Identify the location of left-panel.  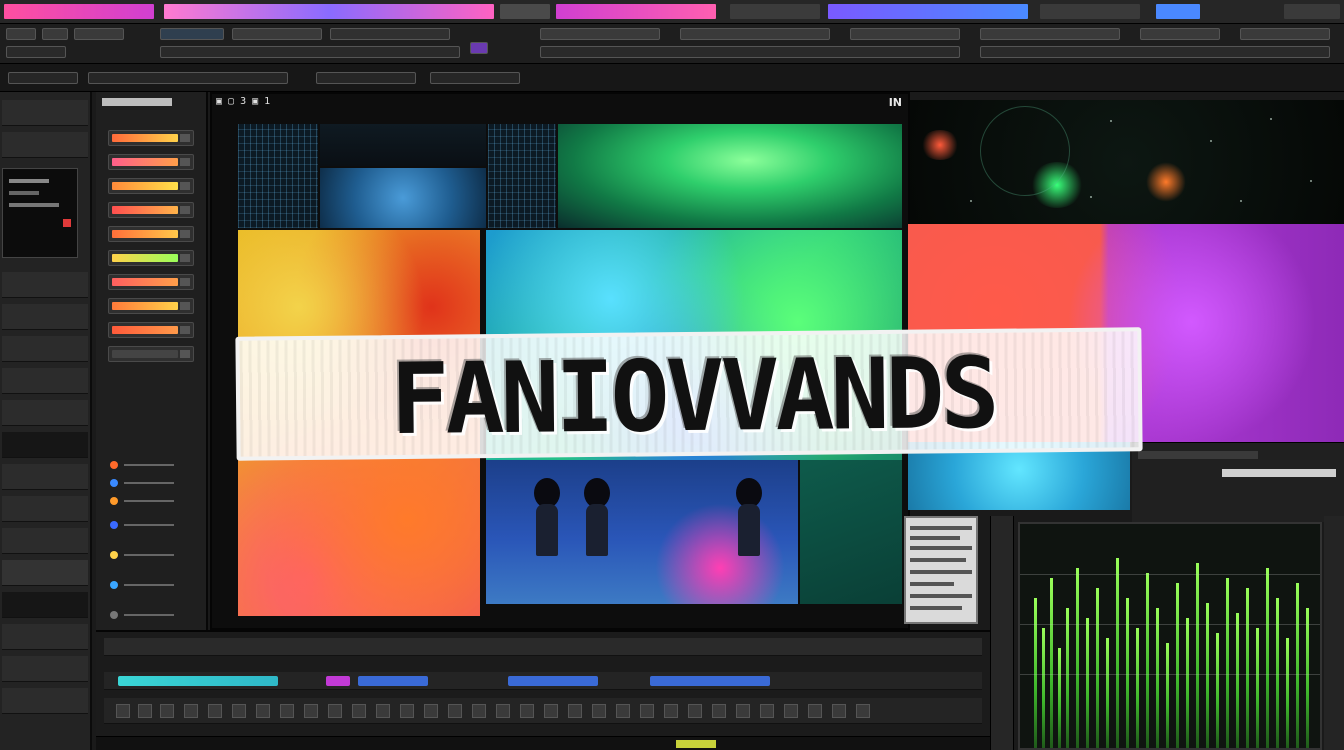
(46, 421).